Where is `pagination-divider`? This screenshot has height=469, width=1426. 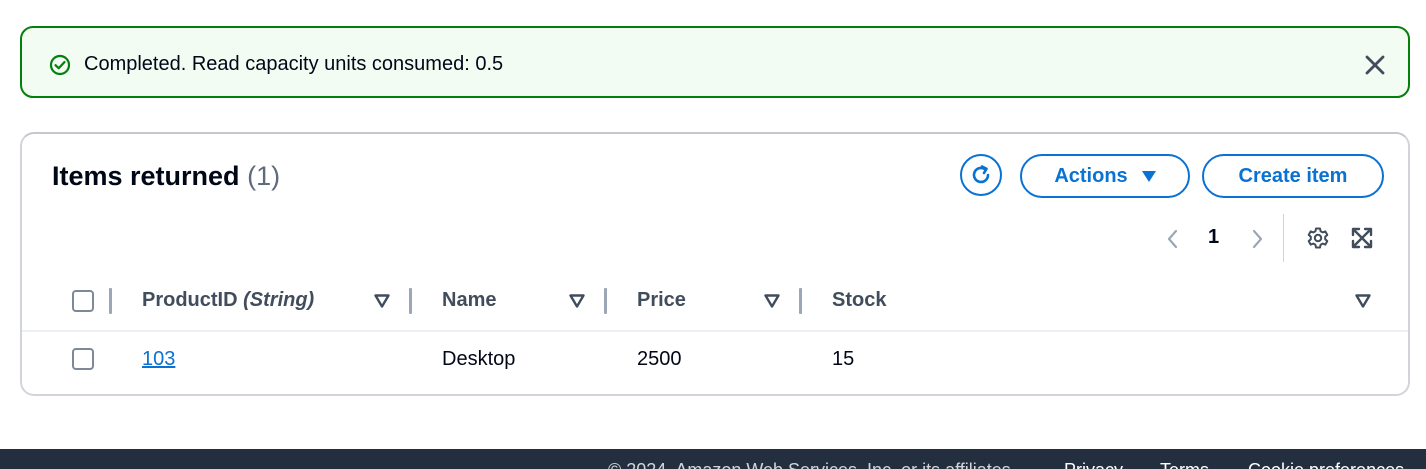 pagination-divider is located at coordinates (1283, 238).